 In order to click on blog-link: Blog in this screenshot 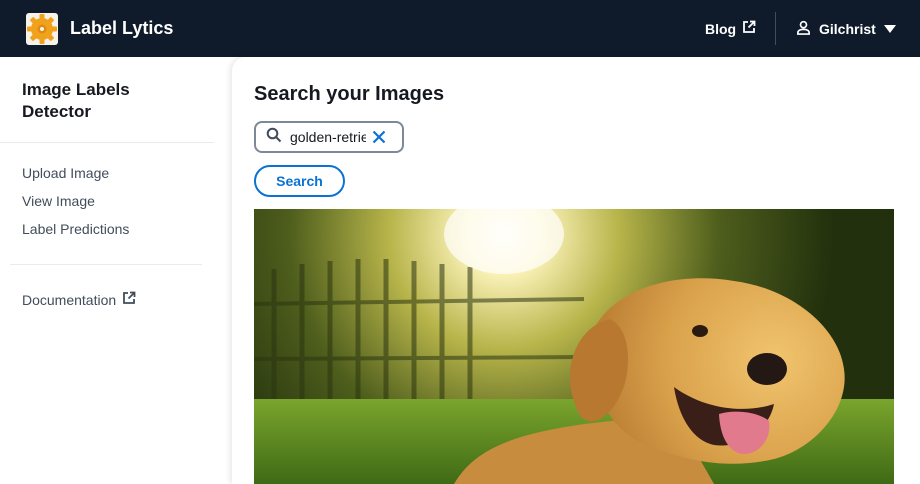, I will do `click(730, 28)`.